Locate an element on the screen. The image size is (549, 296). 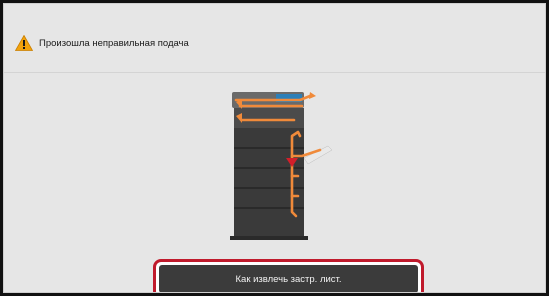
copier-paper-path-illustration is located at coordinates (281, 166).